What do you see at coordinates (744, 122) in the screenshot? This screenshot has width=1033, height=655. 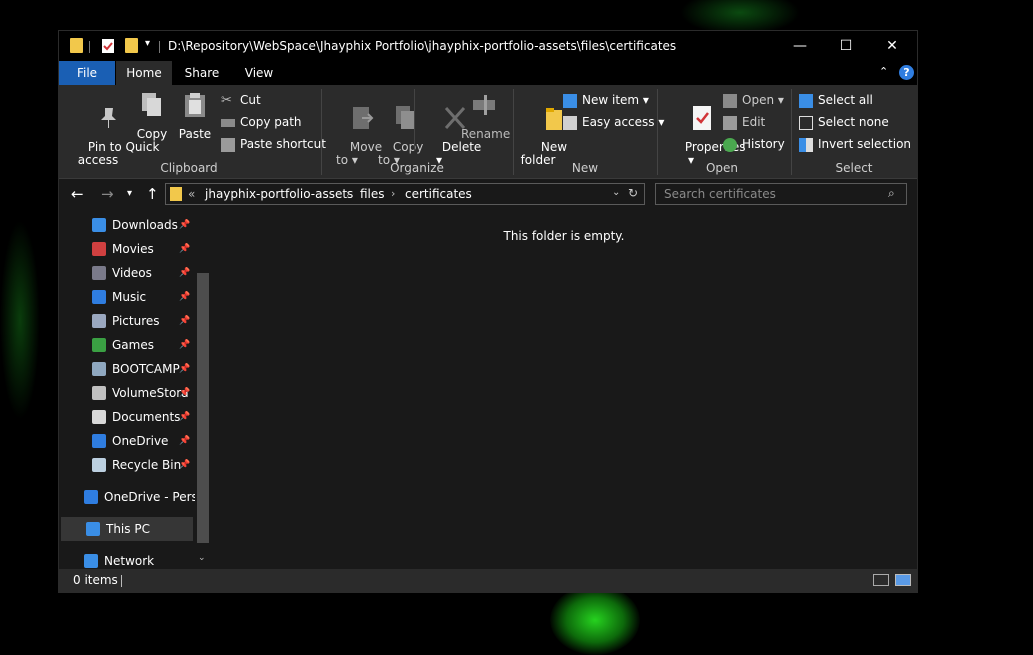 I see `edit-button: Edit` at bounding box center [744, 122].